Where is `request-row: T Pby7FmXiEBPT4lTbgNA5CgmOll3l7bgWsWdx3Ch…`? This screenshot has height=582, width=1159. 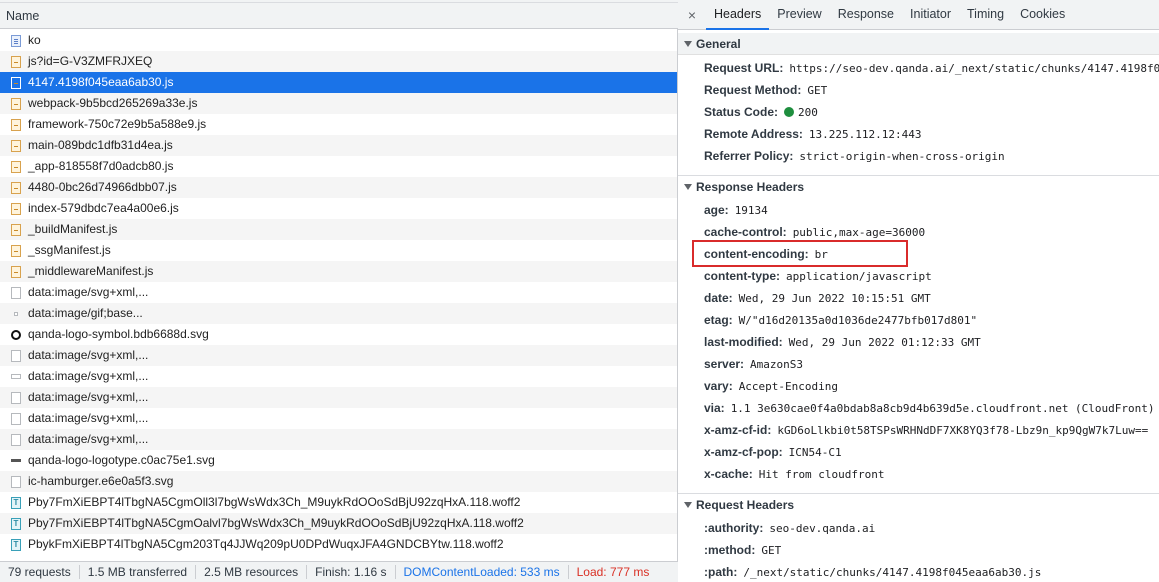
request-row: T Pby7FmXiEBPT4lTbgNA5CgmOll3l7bgWsWdx3Ch… is located at coordinates (338, 502).